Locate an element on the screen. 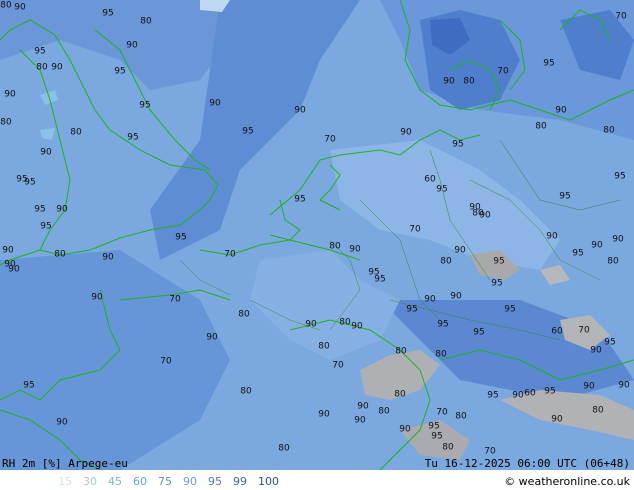 This screenshot has width=634, height=490. legend-value: 90 is located at coordinates (190, 481).